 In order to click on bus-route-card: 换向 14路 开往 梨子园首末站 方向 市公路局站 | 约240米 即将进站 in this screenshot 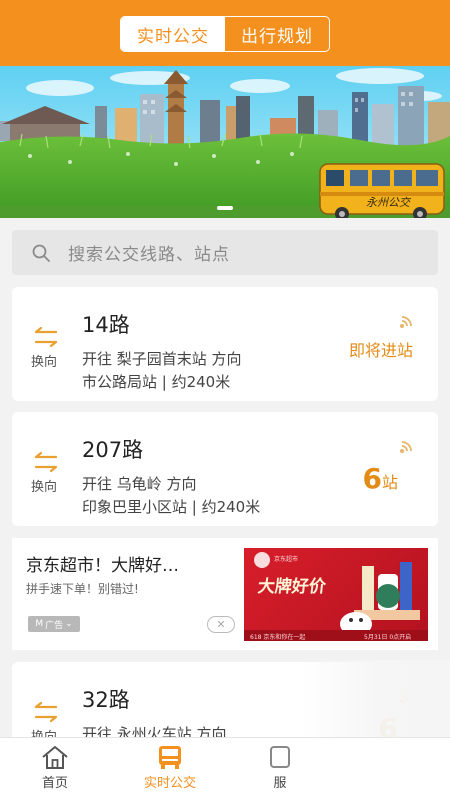, I will do `click(225, 344)`.